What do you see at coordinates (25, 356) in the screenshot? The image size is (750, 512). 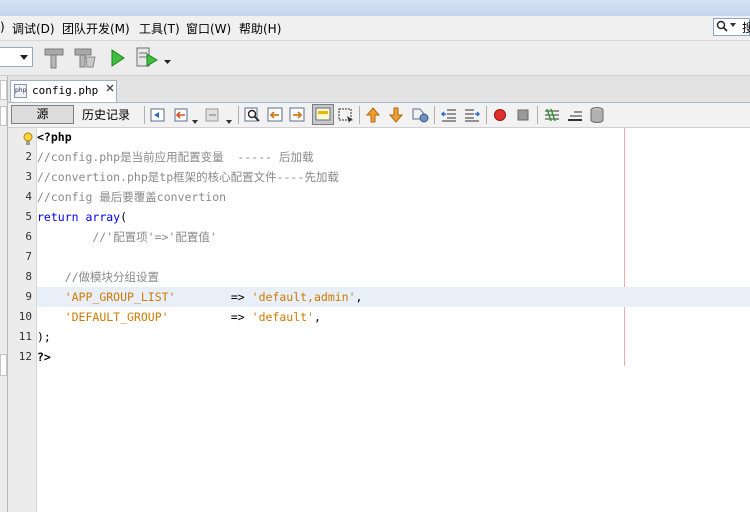 I see `line-number: 12` at bounding box center [25, 356].